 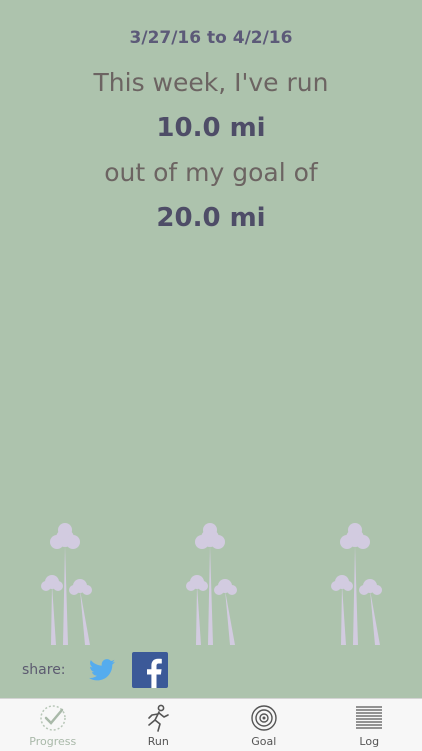 I want to click on tab-log: Log, so click(x=369, y=725).